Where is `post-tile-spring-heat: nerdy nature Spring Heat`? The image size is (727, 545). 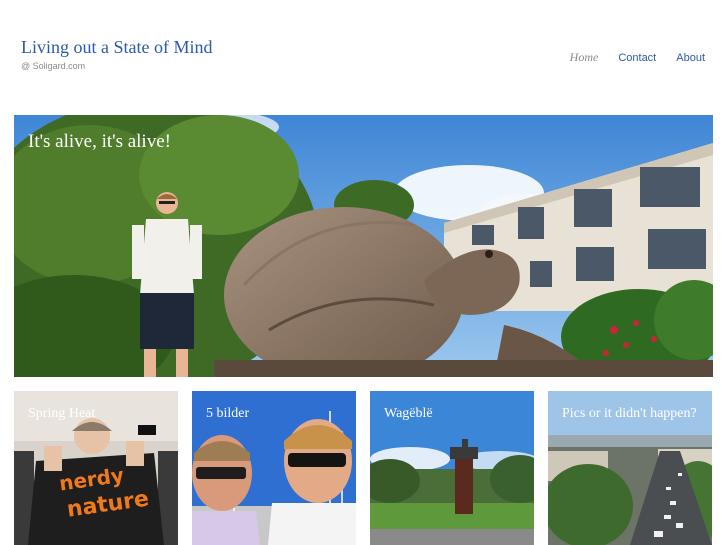 post-tile-spring-heat: nerdy nature Spring Heat is located at coordinates (96, 468).